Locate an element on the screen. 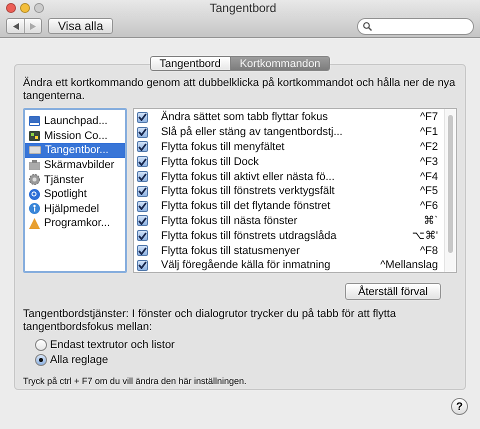  search-field is located at coordinates (415, 26).